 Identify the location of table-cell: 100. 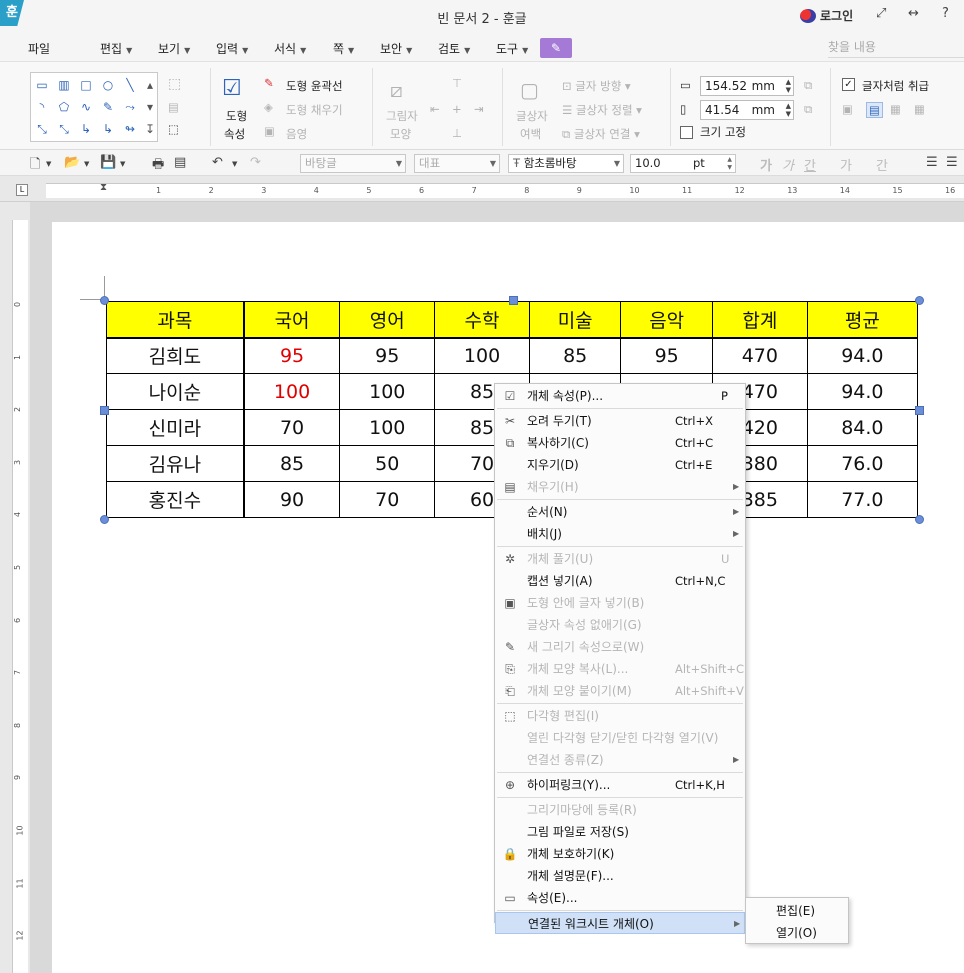
(387, 391).